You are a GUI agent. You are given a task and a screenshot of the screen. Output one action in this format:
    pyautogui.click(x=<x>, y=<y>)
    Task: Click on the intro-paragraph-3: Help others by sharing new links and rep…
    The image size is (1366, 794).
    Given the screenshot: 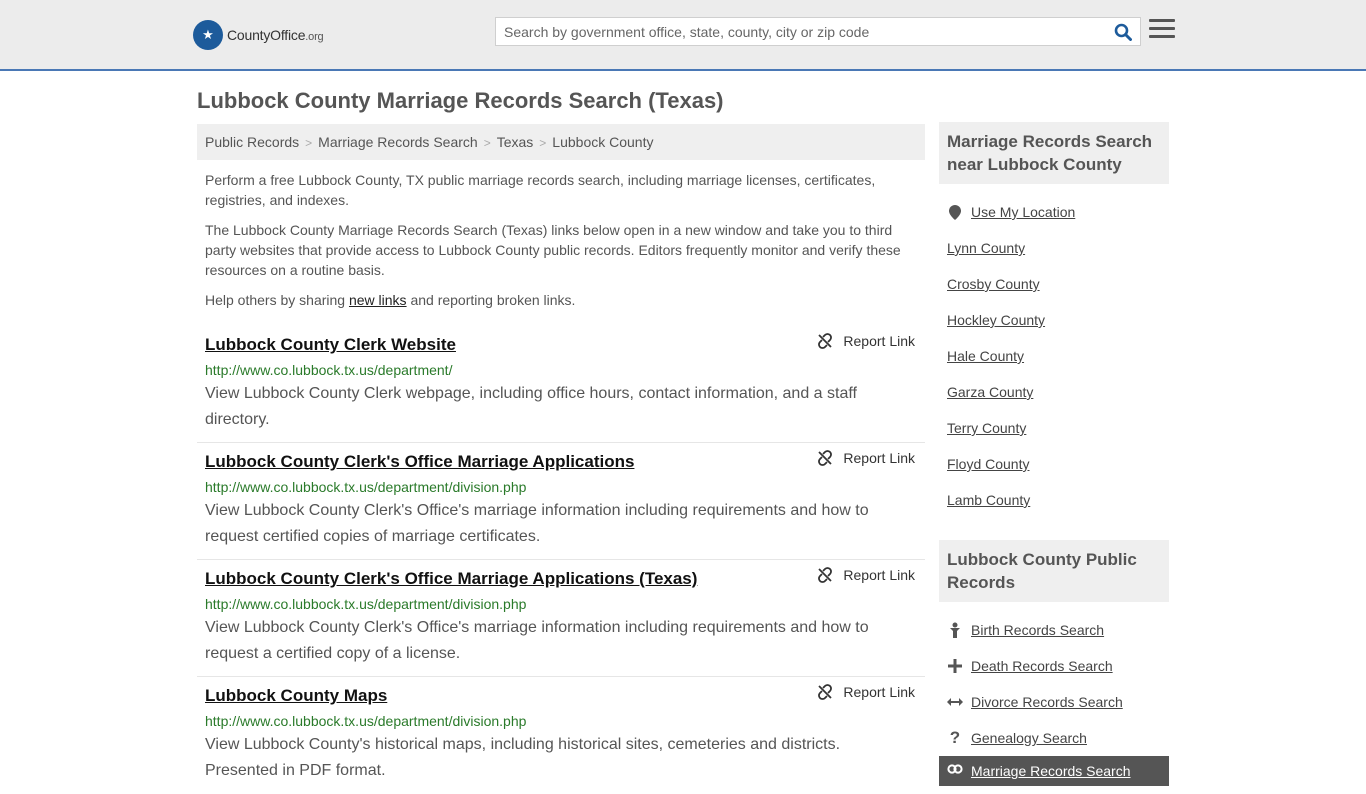 What is the action you would take?
    pyautogui.click(x=390, y=300)
    